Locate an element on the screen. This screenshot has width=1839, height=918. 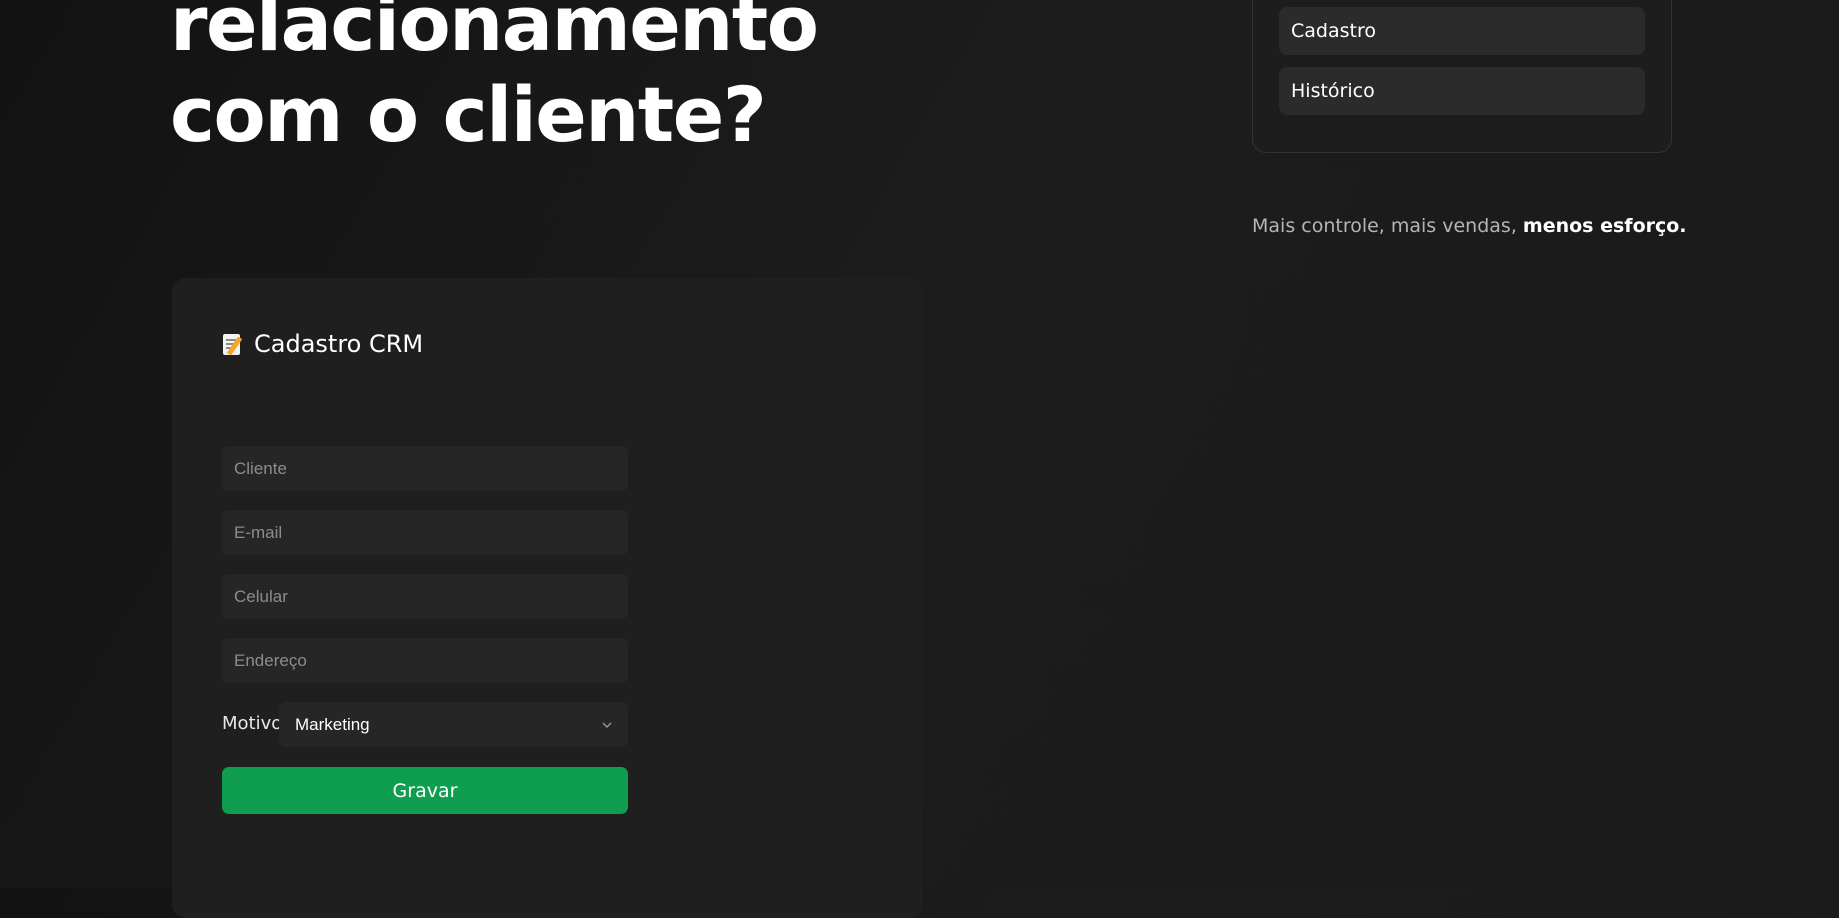
tagline-emphasis: menos esforço. is located at coordinates (1604, 226).